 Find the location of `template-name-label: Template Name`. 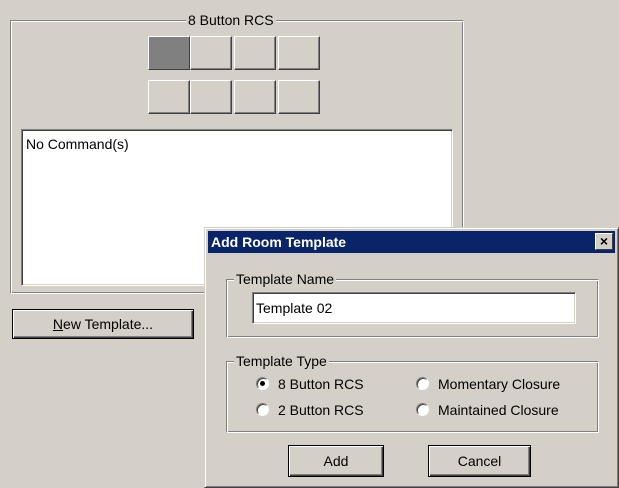

template-name-label: Template Name is located at coordinates (285, 279).